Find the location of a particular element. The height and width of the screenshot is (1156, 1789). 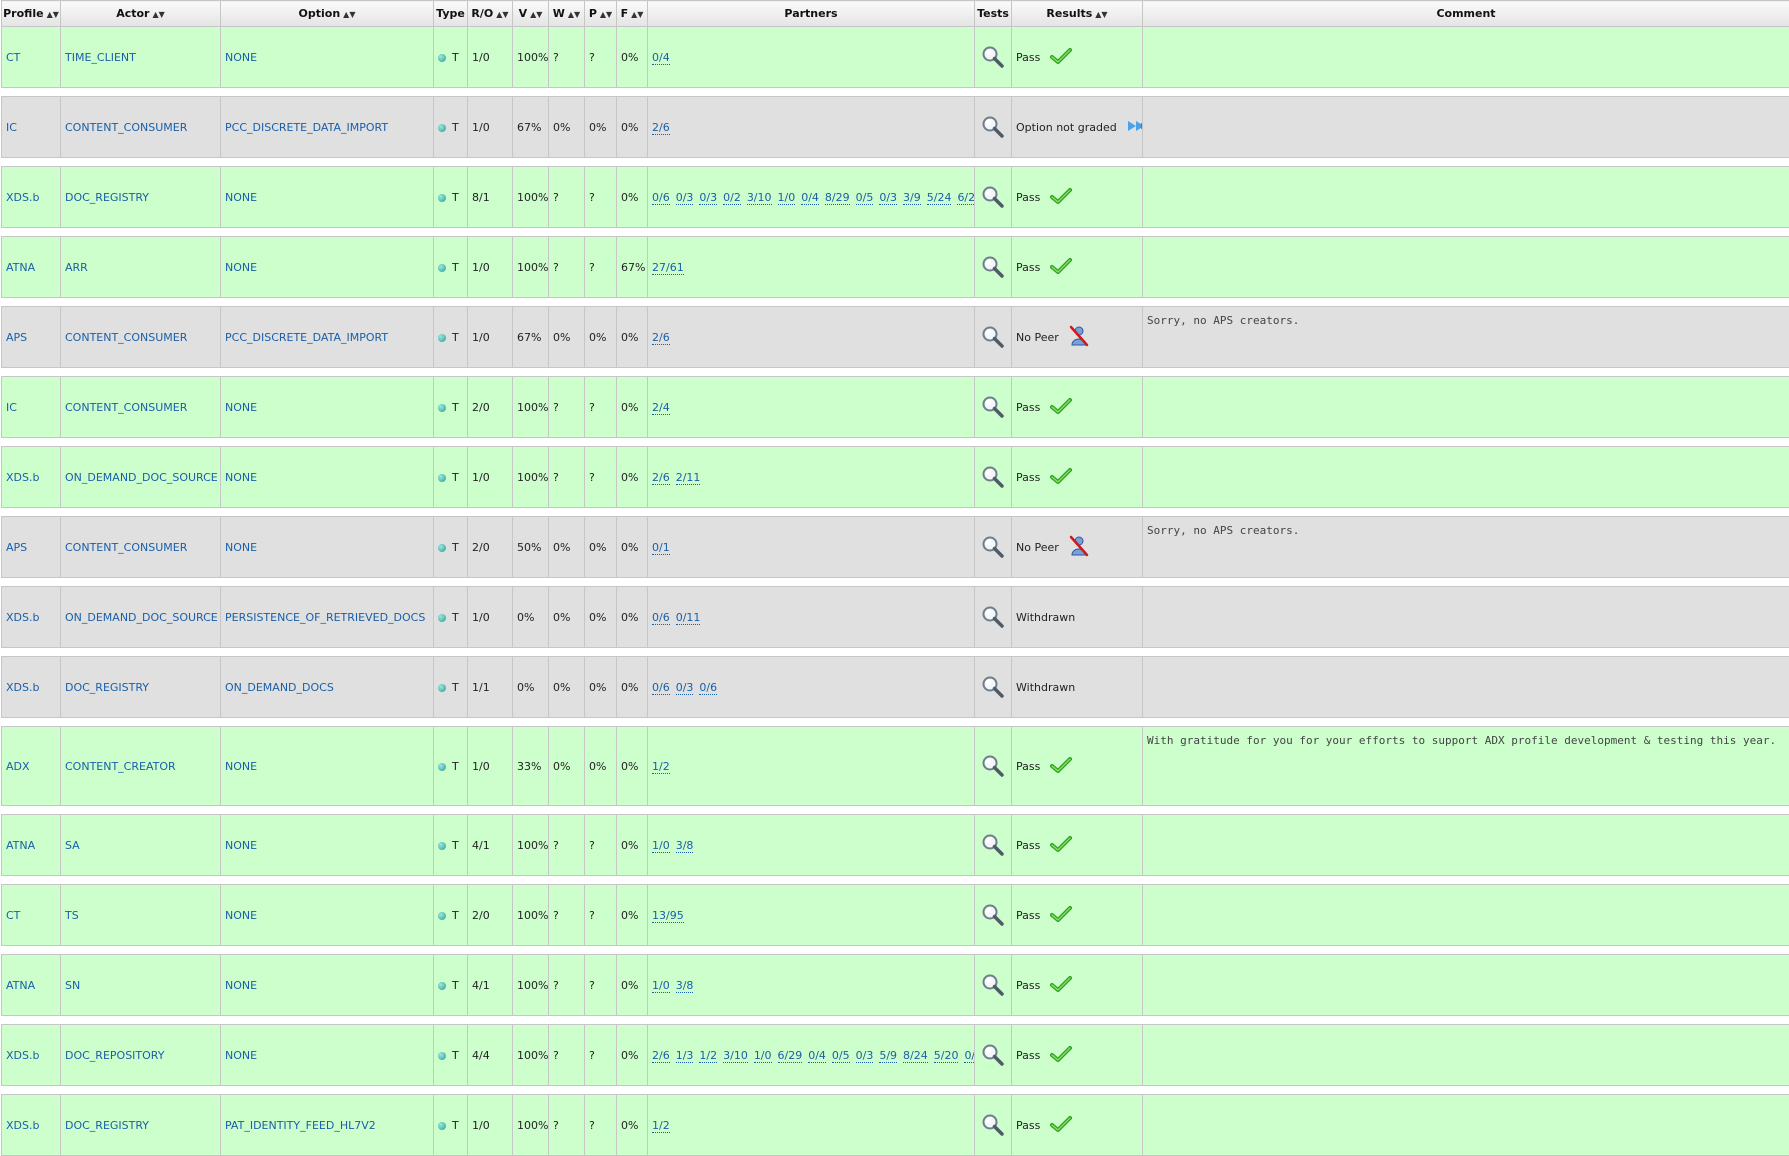

partner-link: 3/9 is located at coordinates (912, 198).